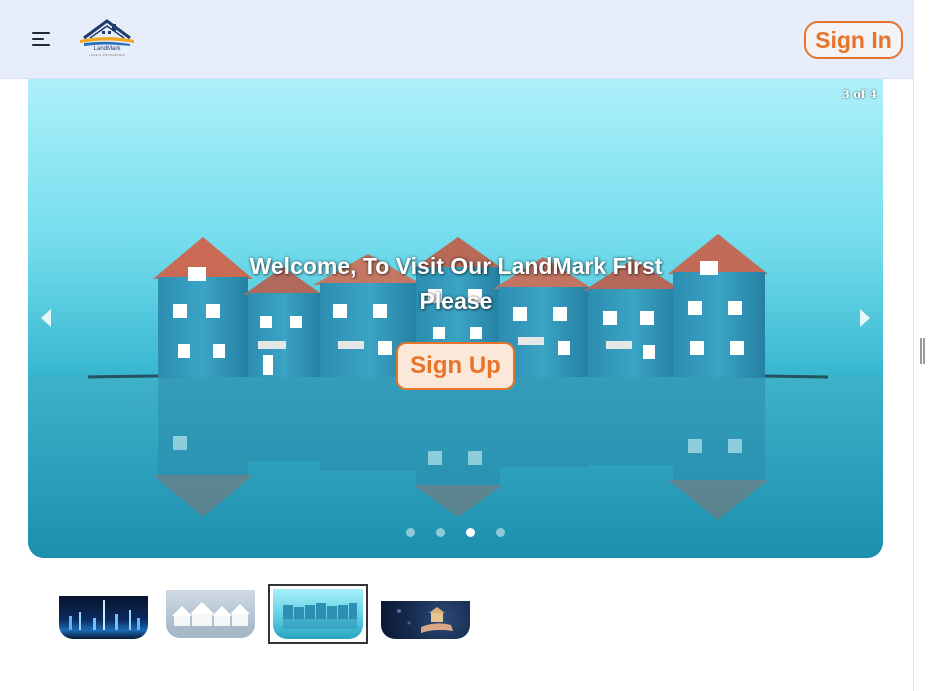  I want to click on top-navbar: LandMark LAND & PROPERTIES Sign In, so click(456, 39).